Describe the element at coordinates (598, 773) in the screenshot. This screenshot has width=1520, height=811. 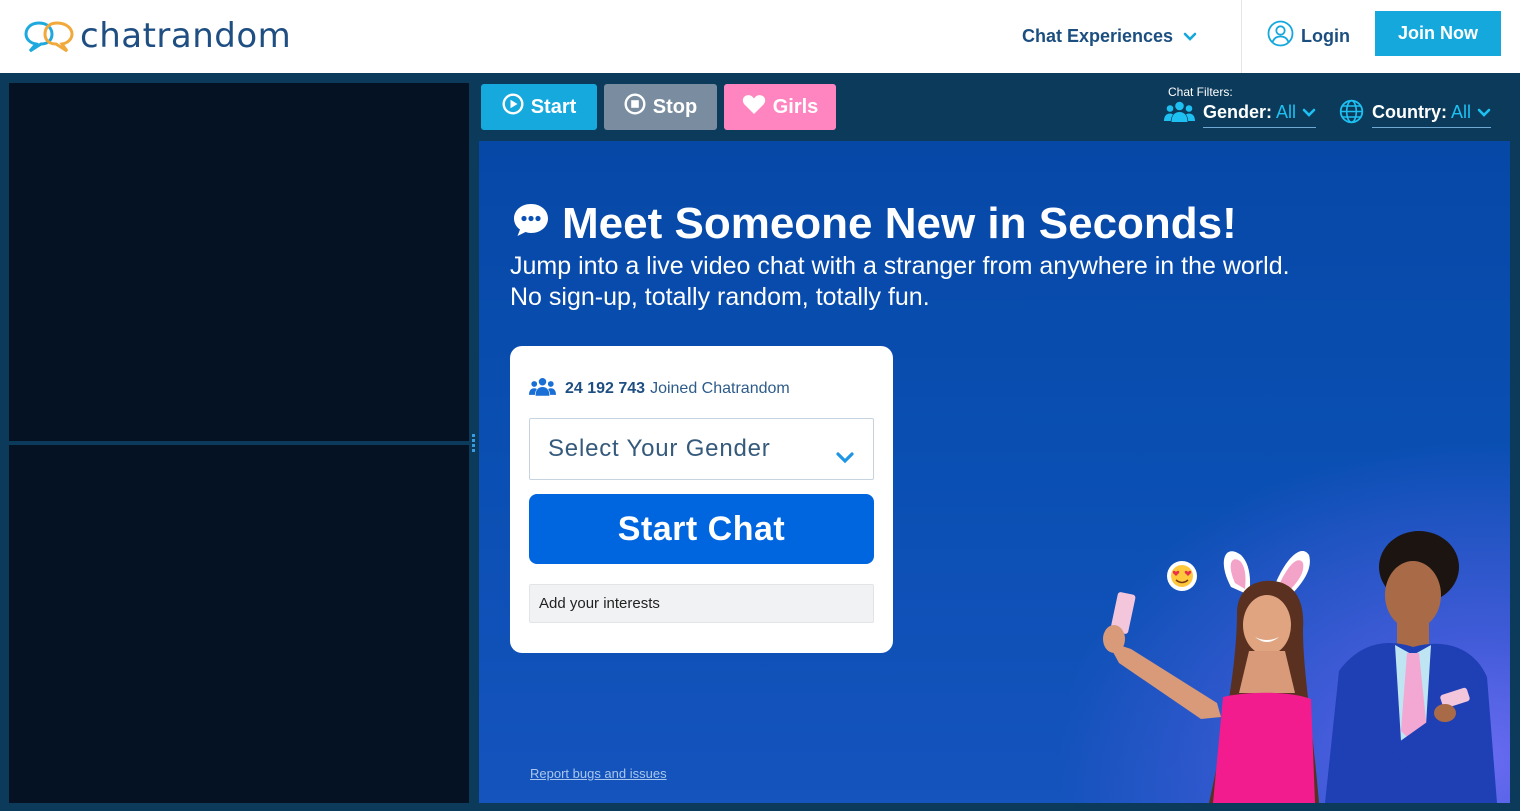
I see `report-bugs-link: Report bugs and issues` at that location.